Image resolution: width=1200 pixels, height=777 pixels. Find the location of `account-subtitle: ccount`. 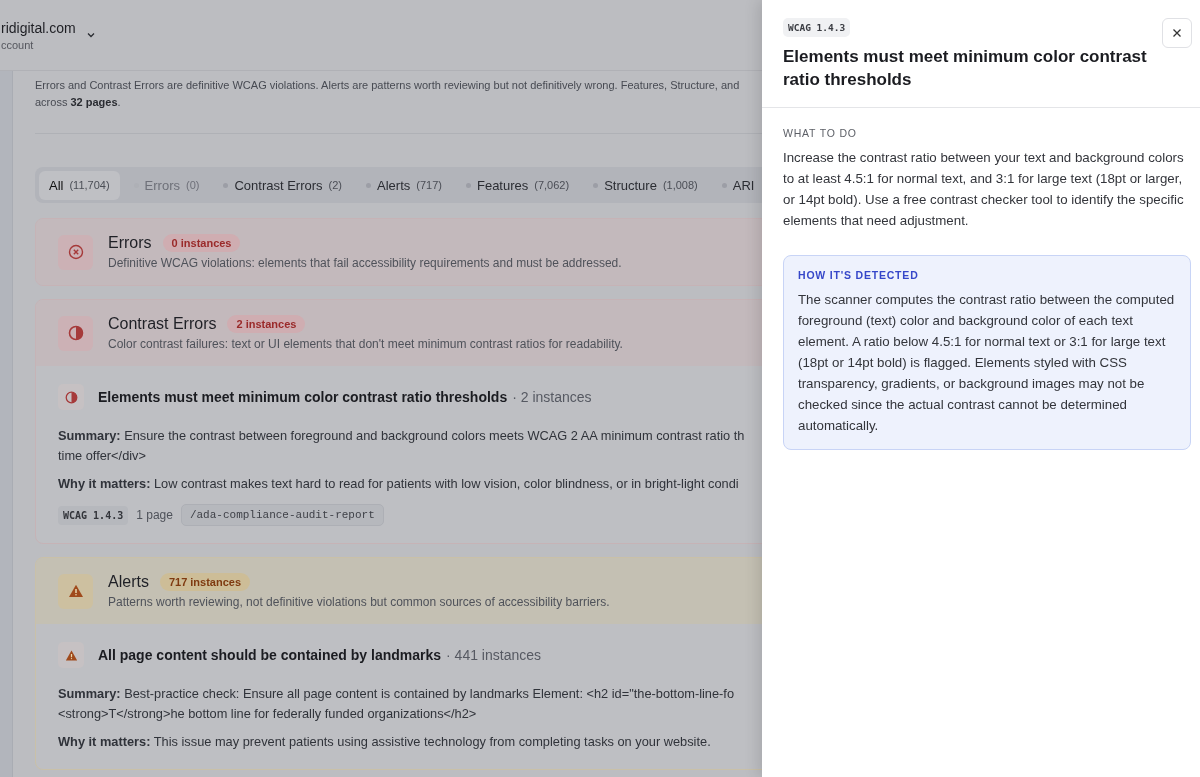

account-subtitle: ccount is located at coordinates (18, 44).